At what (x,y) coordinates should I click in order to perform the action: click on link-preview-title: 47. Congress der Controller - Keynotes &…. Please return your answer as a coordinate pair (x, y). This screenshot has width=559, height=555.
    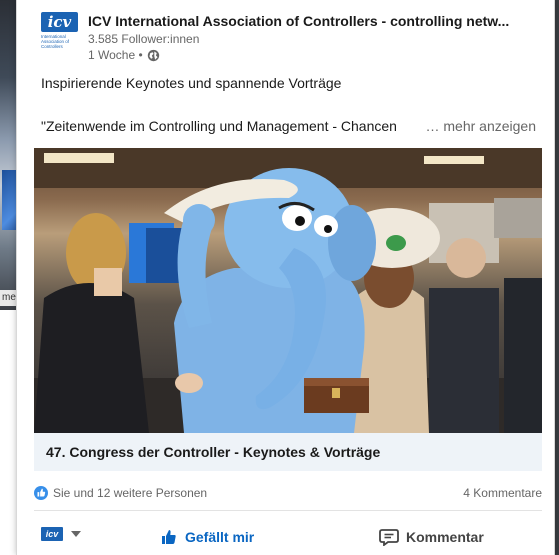
    Looking at the image, I should click on (213, 452).